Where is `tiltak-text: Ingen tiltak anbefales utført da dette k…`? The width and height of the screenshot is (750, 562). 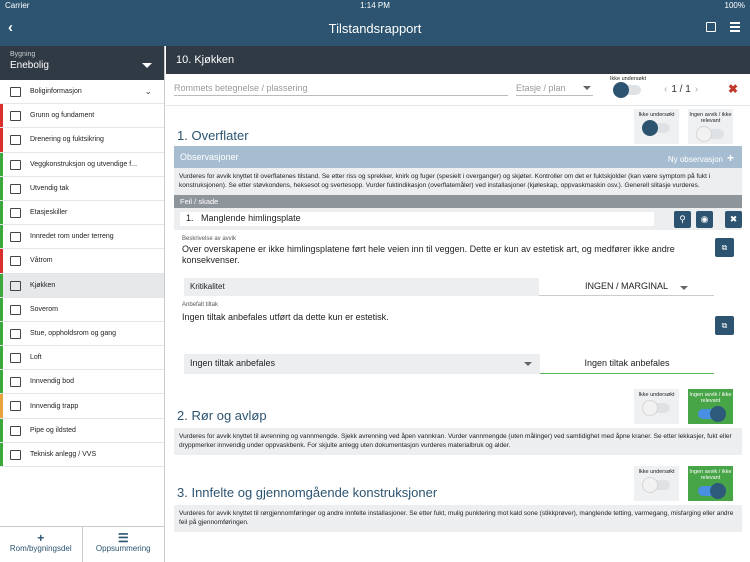
tiltak-text: Ingen tiltak anbefales utført da dette k… is located at coordinates (285, 317).